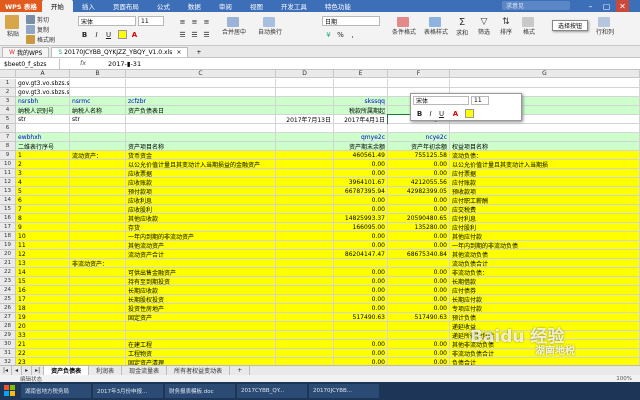 This screenshot has height=400, width=640. I want to click on cell-B13, so click(98, 191).